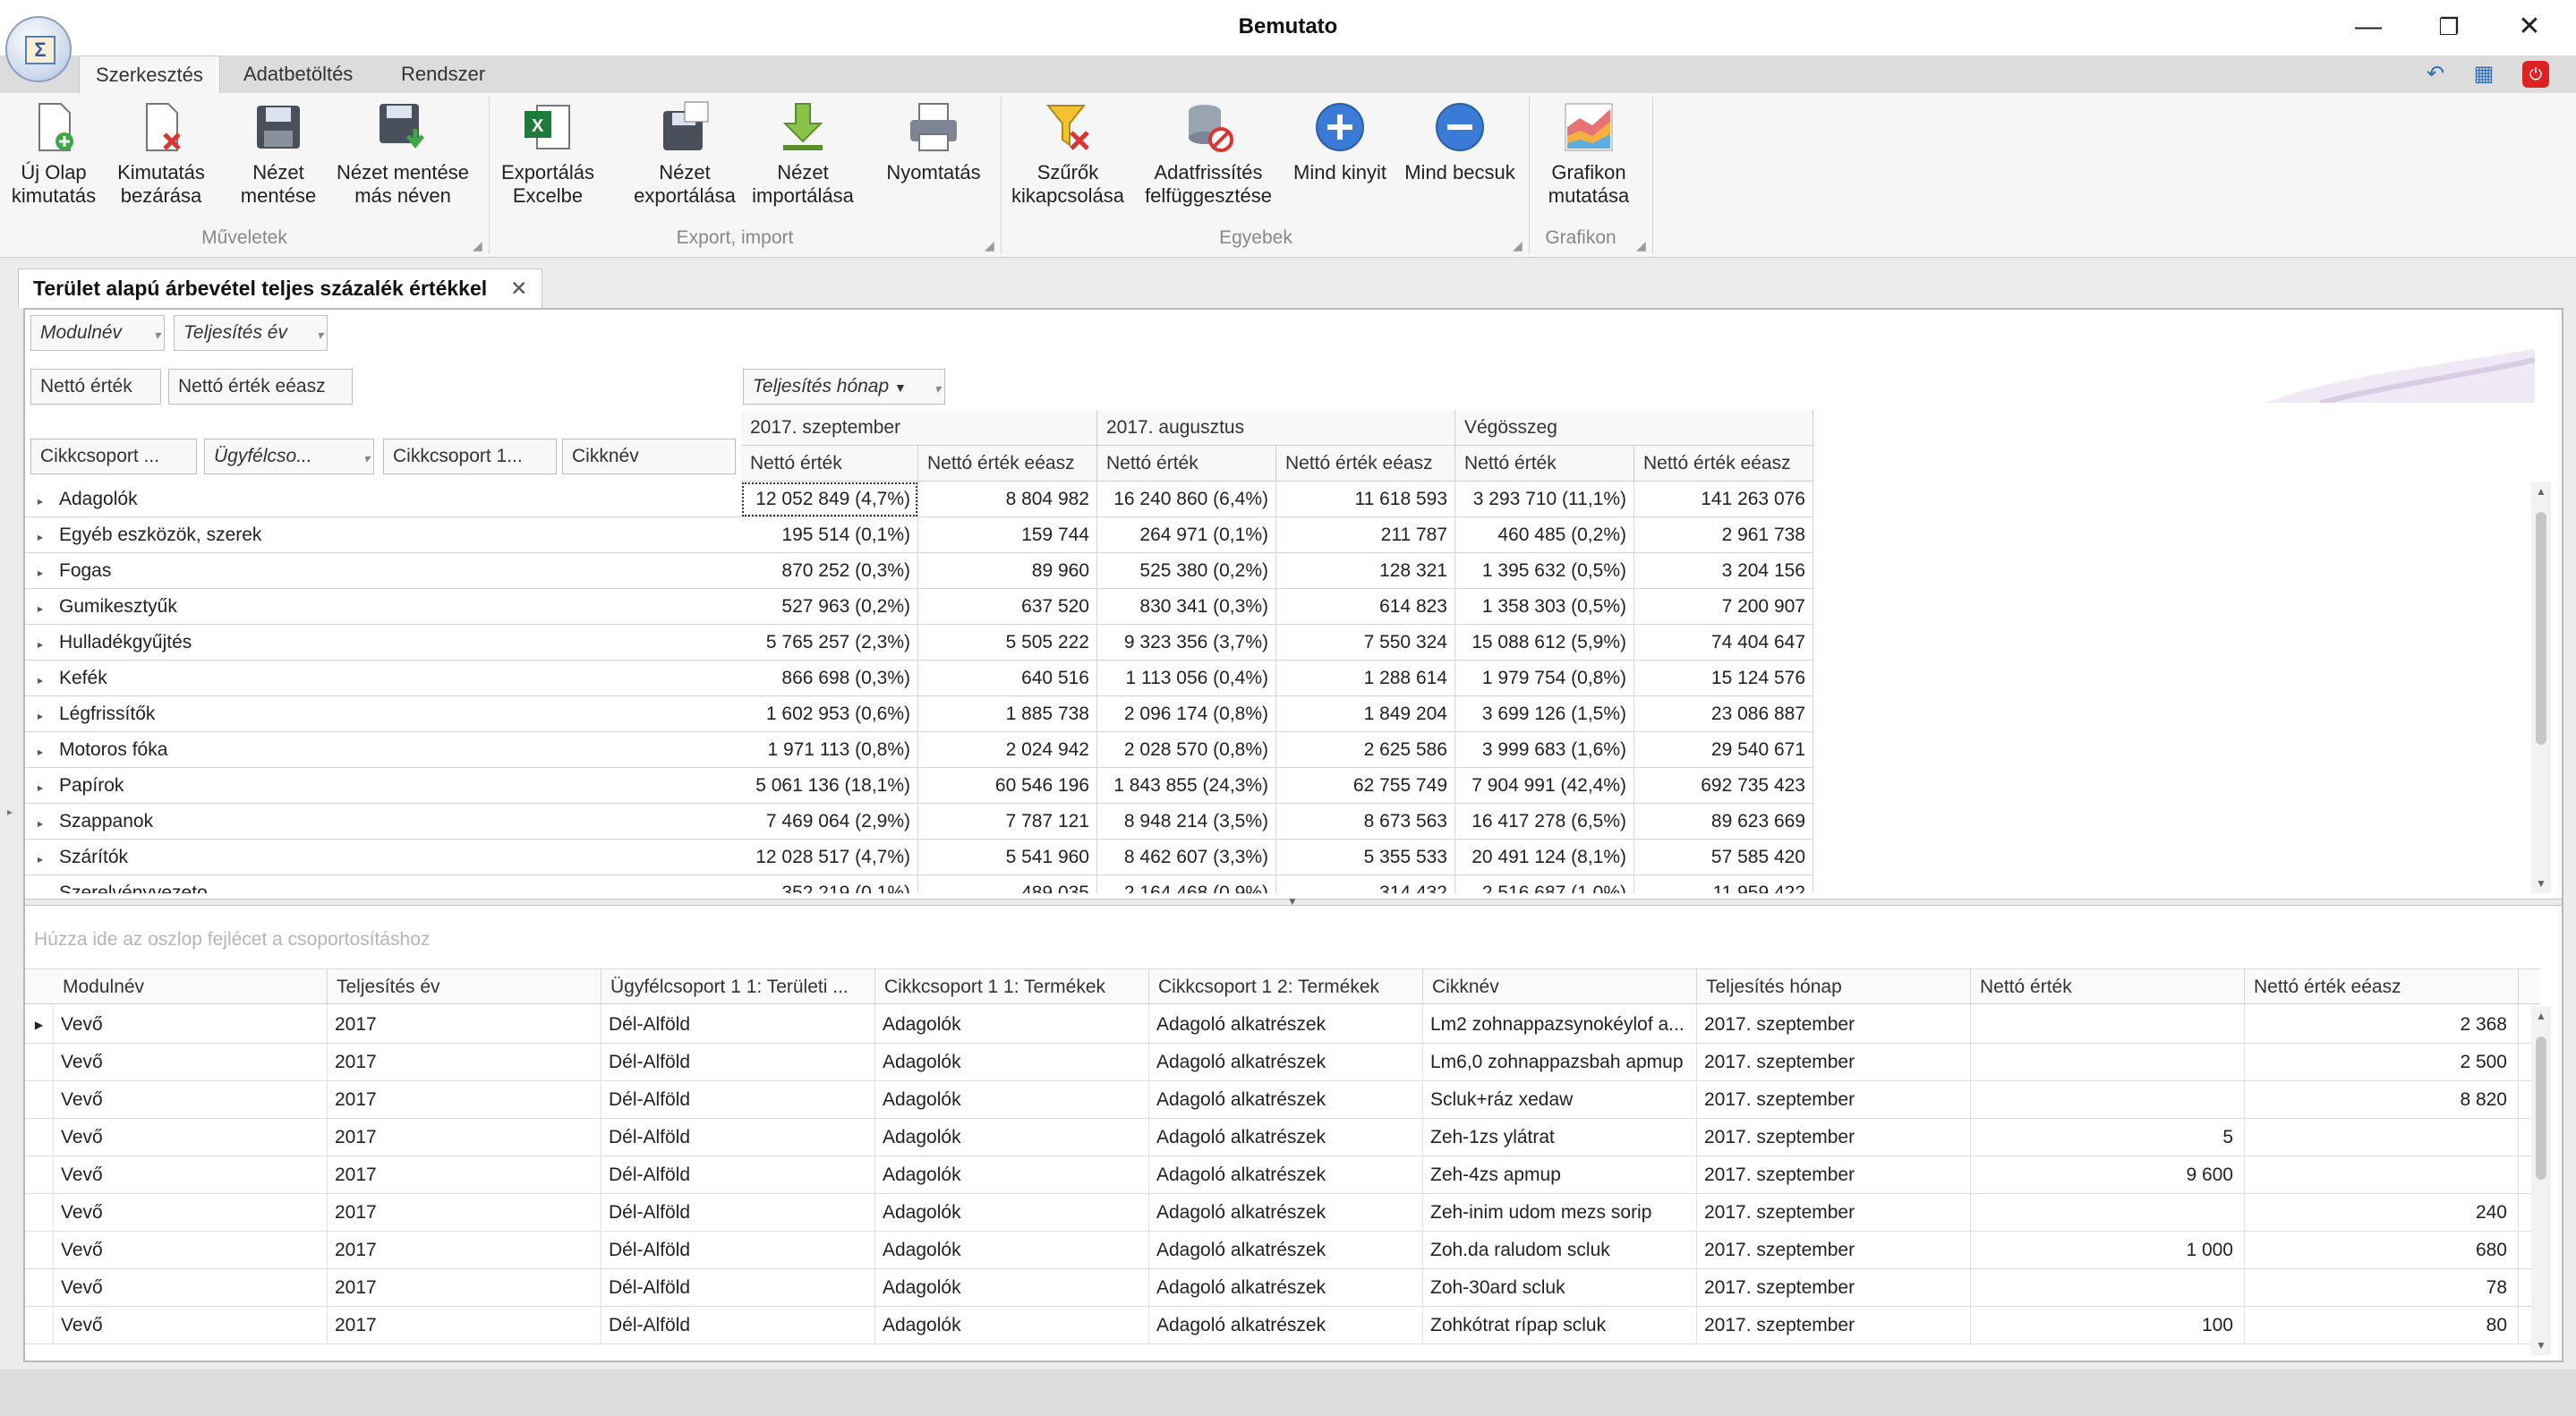 The width and height of the screenshot is (2576, 1416). What do you see at coordinates (1365, 750) in the screenshot?
I see `pivot-cell: 2 625 586` at bounding box center [1365, 750].